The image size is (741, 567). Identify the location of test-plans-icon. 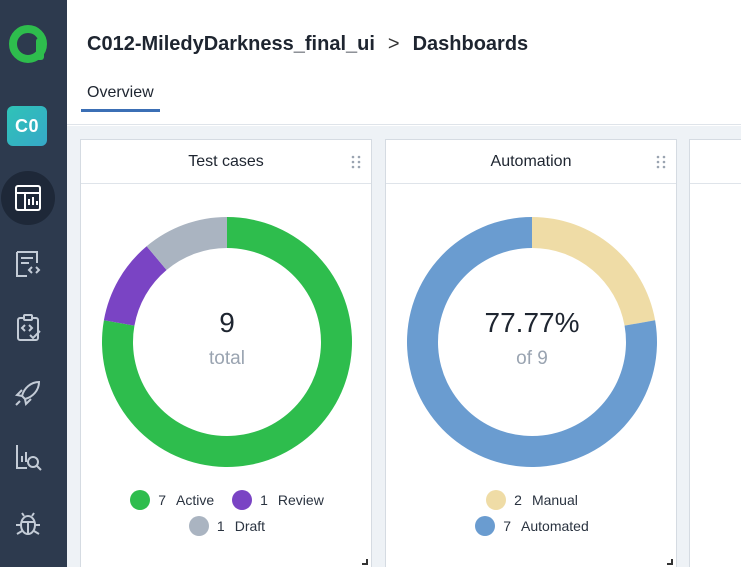
(28, 328).